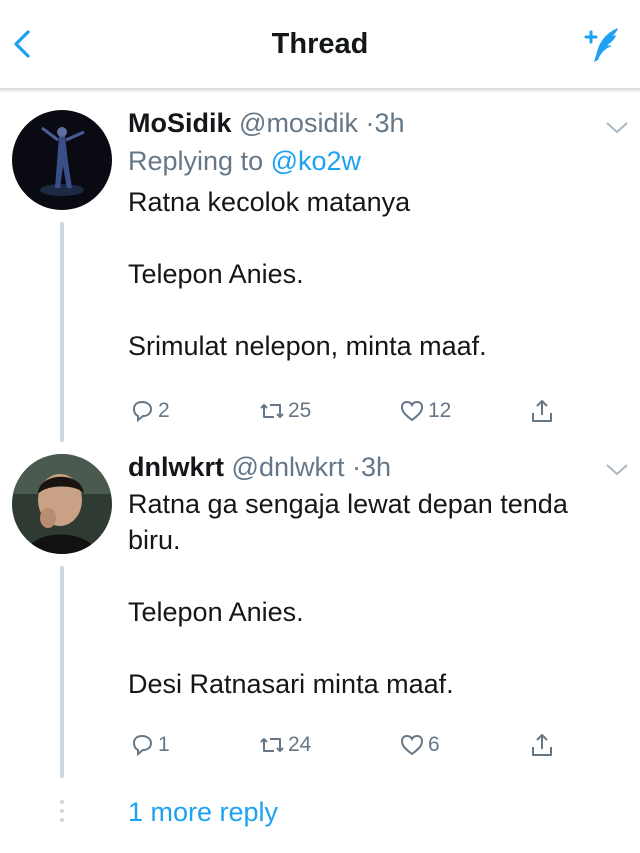  I want to click on display-name: MoSidik, so click(180, 123).